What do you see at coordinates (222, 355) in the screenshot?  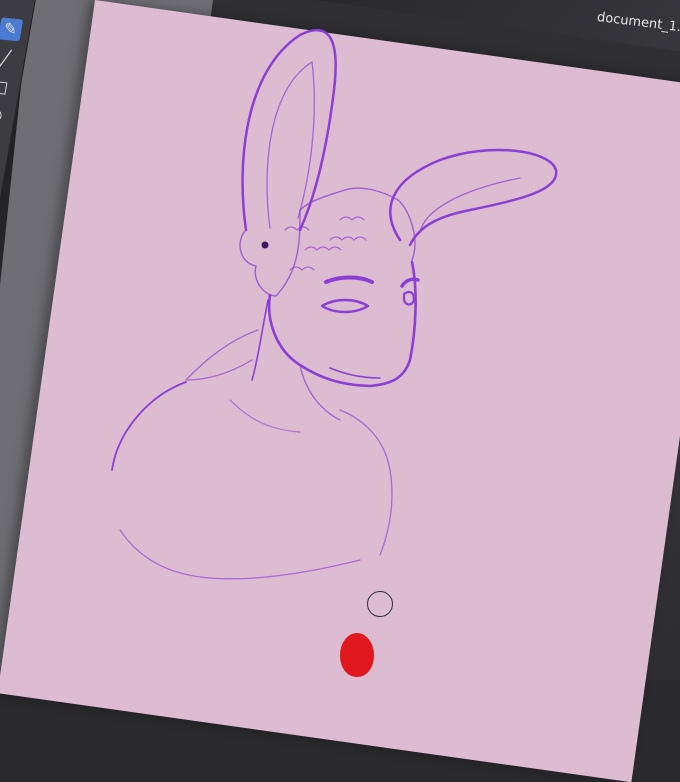 I see `back-hair` at bounding box center [222, 355].